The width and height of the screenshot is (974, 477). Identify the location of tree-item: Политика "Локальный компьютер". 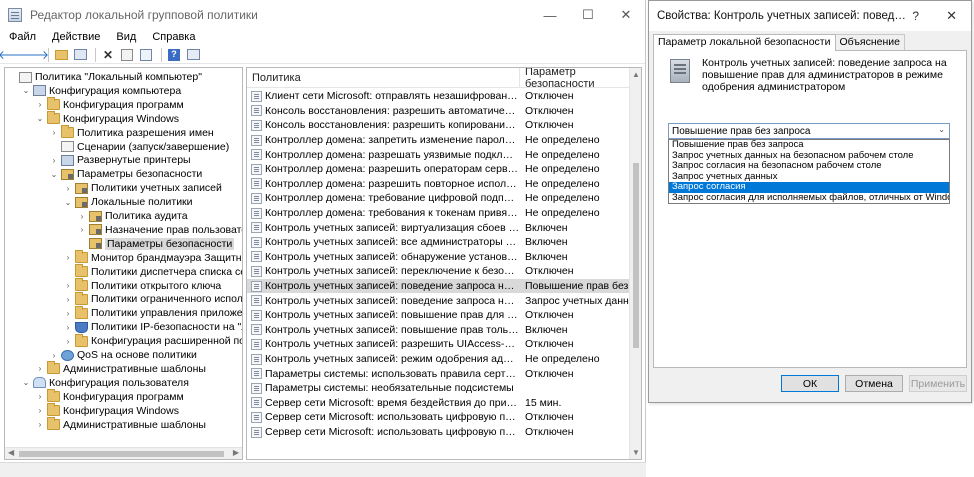
(104, 77).